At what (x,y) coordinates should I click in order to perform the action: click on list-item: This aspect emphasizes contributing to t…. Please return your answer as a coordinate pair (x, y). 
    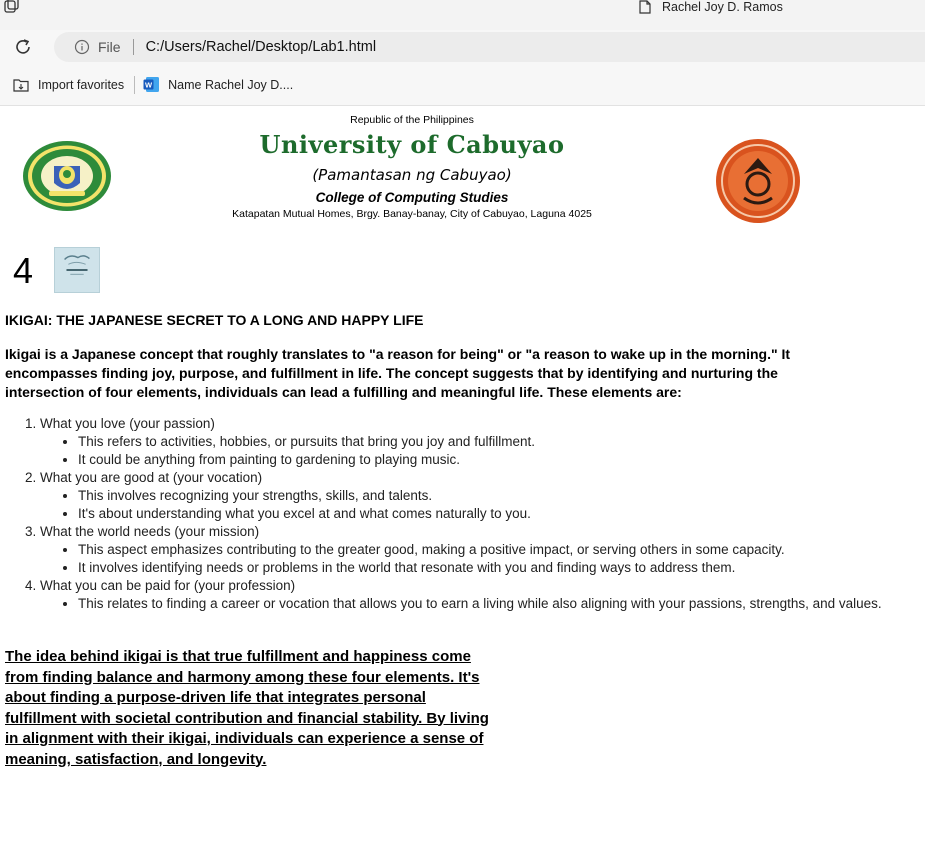
    Looking at the image, I should click on (489, 550).